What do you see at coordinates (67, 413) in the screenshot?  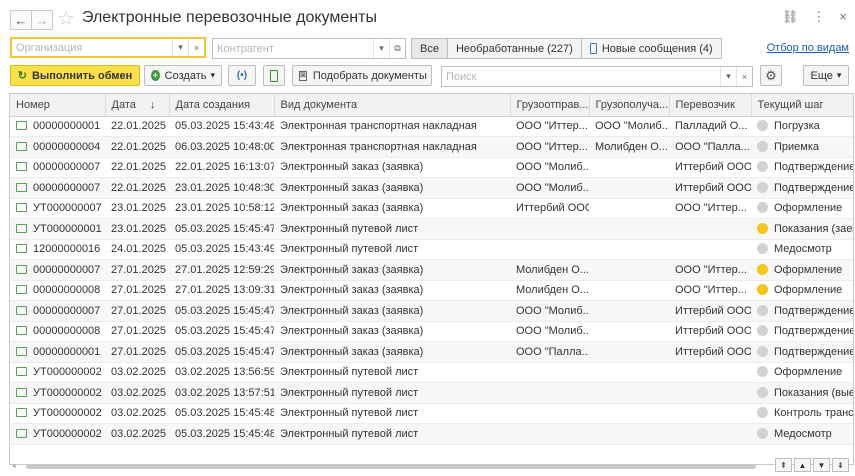 I see `cell-number-text: УТ000000002` at bounding box center [67, 413].